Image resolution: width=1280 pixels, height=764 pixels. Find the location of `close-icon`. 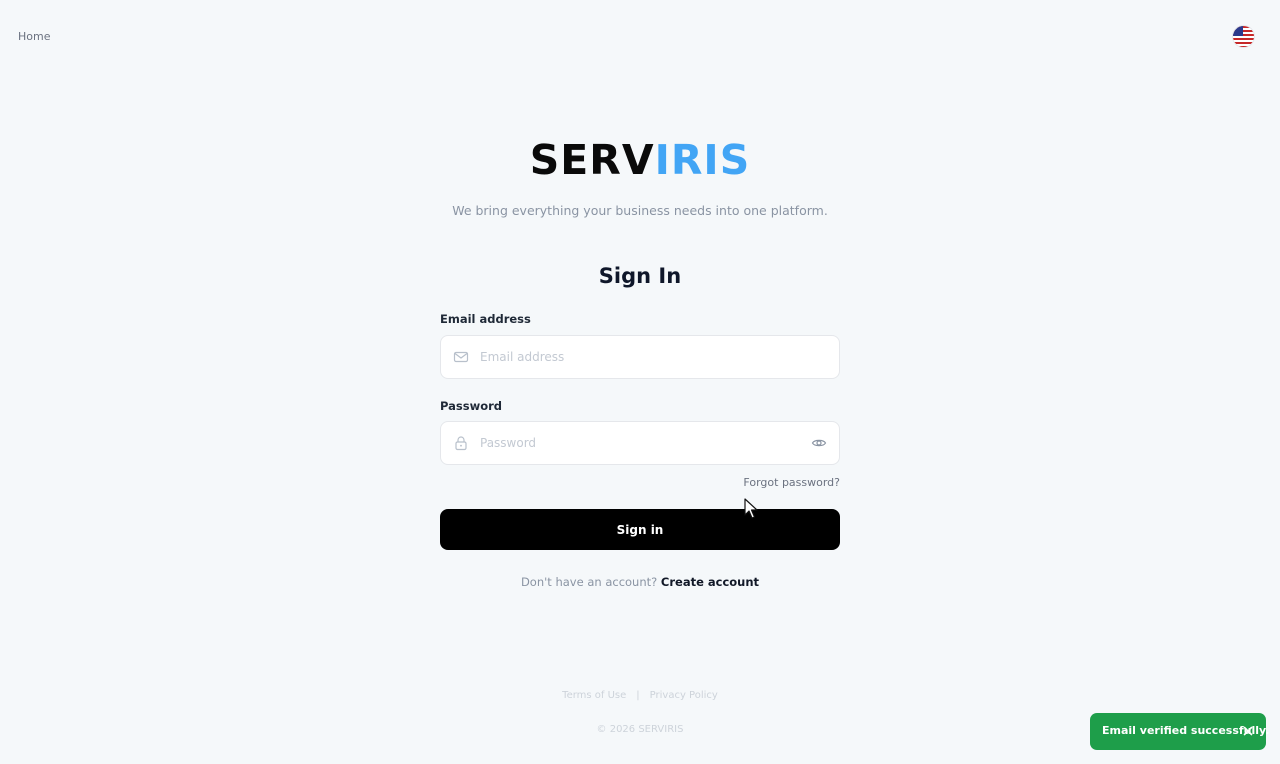

close-icon is located at coordinates (1248, 731).